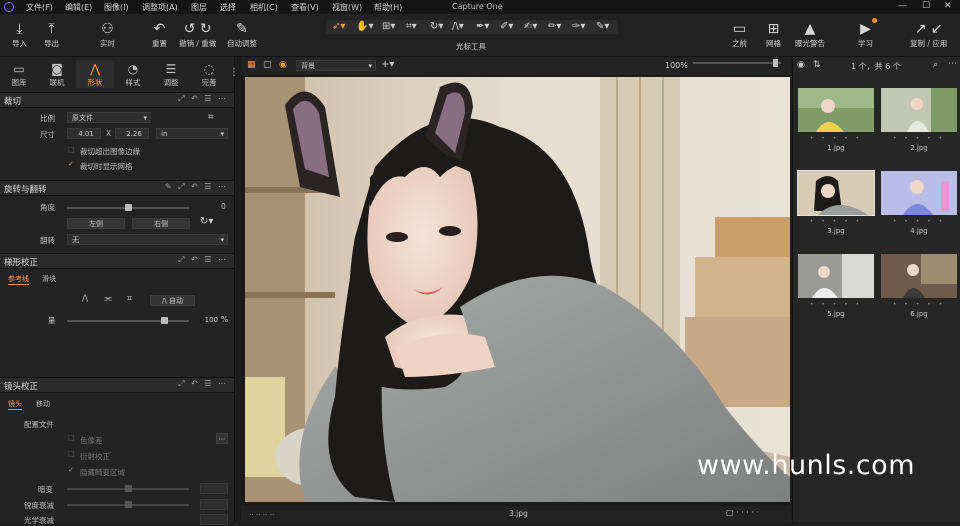  Describe the element at coordinates (742, 512) in the screenshot. I see `footer-options-icon: ▢ · · · · ·` at that location.